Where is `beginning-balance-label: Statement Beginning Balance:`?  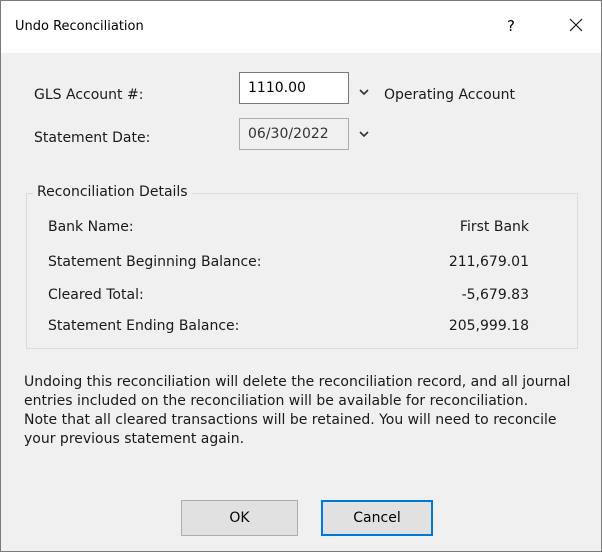 beginning-balance-label: Statement Beginning Balance: is located at coordinates (155, 262).